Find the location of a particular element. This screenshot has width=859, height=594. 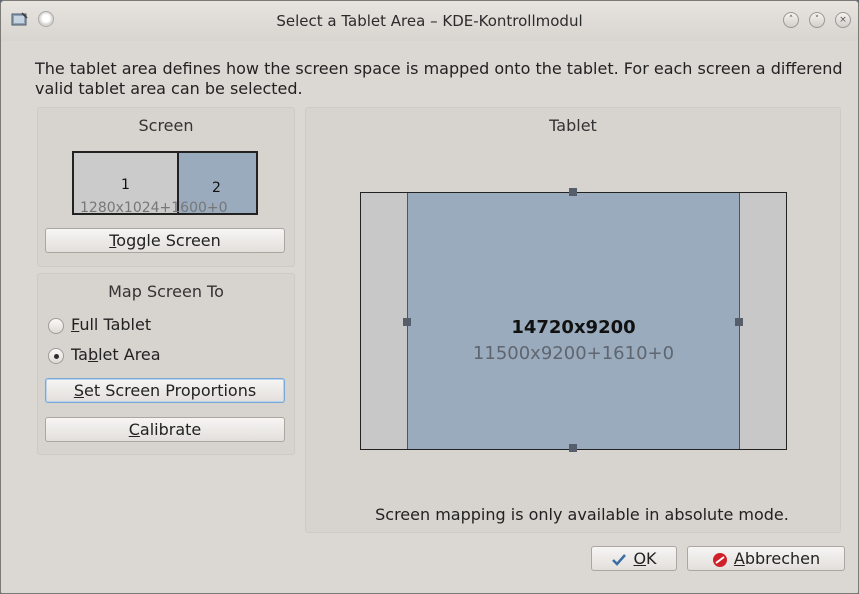

radio-selected-dot is located at coordinates (56, 356).